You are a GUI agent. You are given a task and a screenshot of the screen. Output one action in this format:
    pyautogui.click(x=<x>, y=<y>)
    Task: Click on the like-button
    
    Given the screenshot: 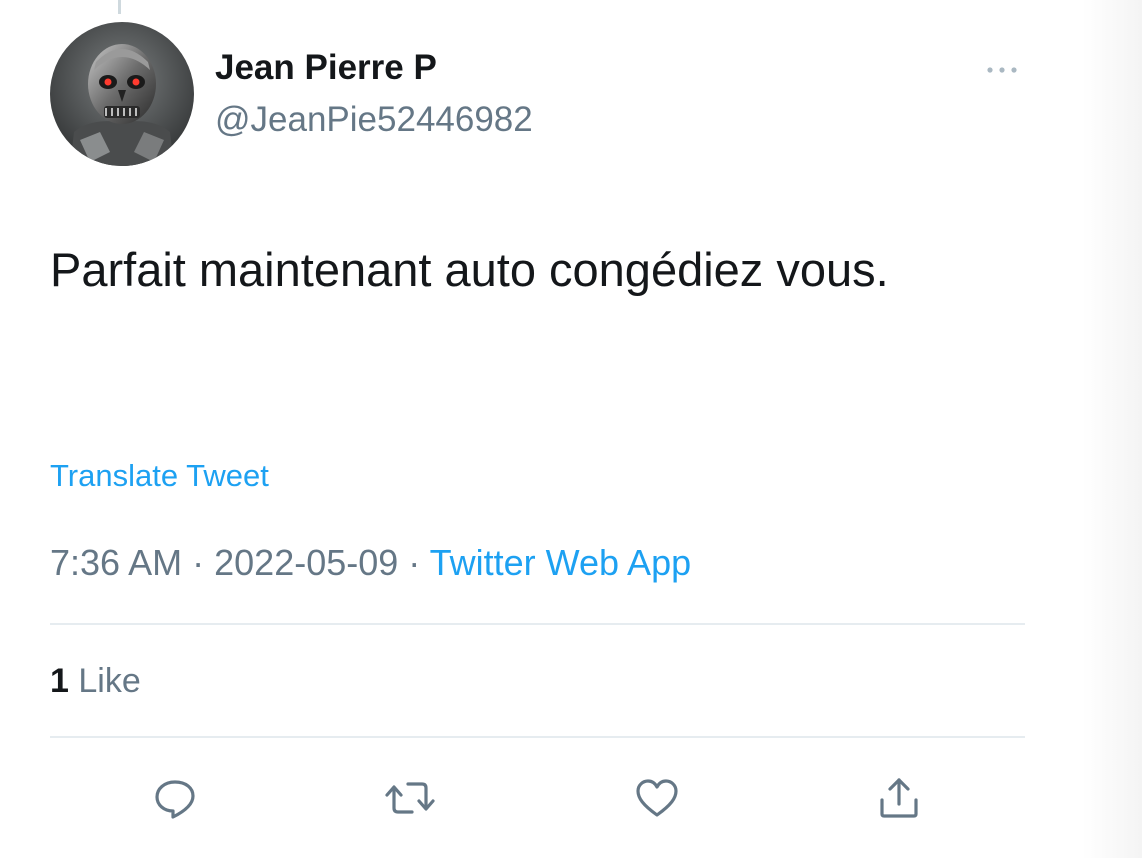 What is the action you would take?
    pyautogui.click(x=657, y=798)
    